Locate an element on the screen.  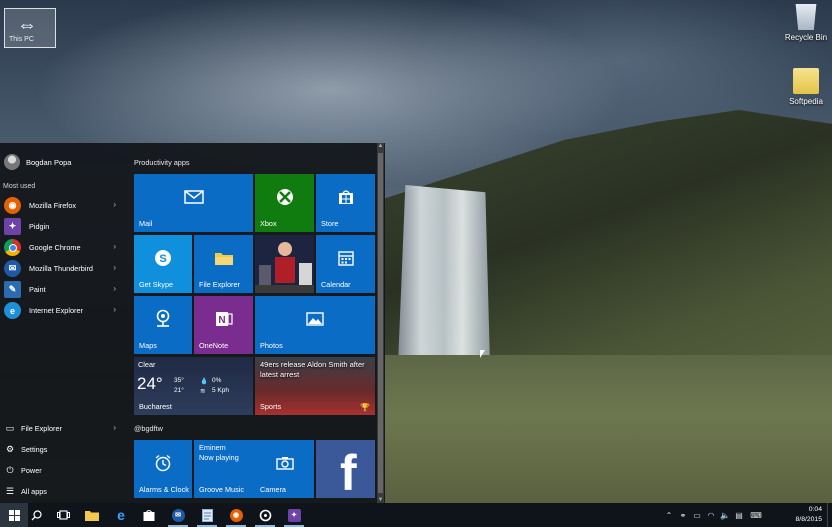
power-icon: ⏻ is located at coordinates (10, 470).